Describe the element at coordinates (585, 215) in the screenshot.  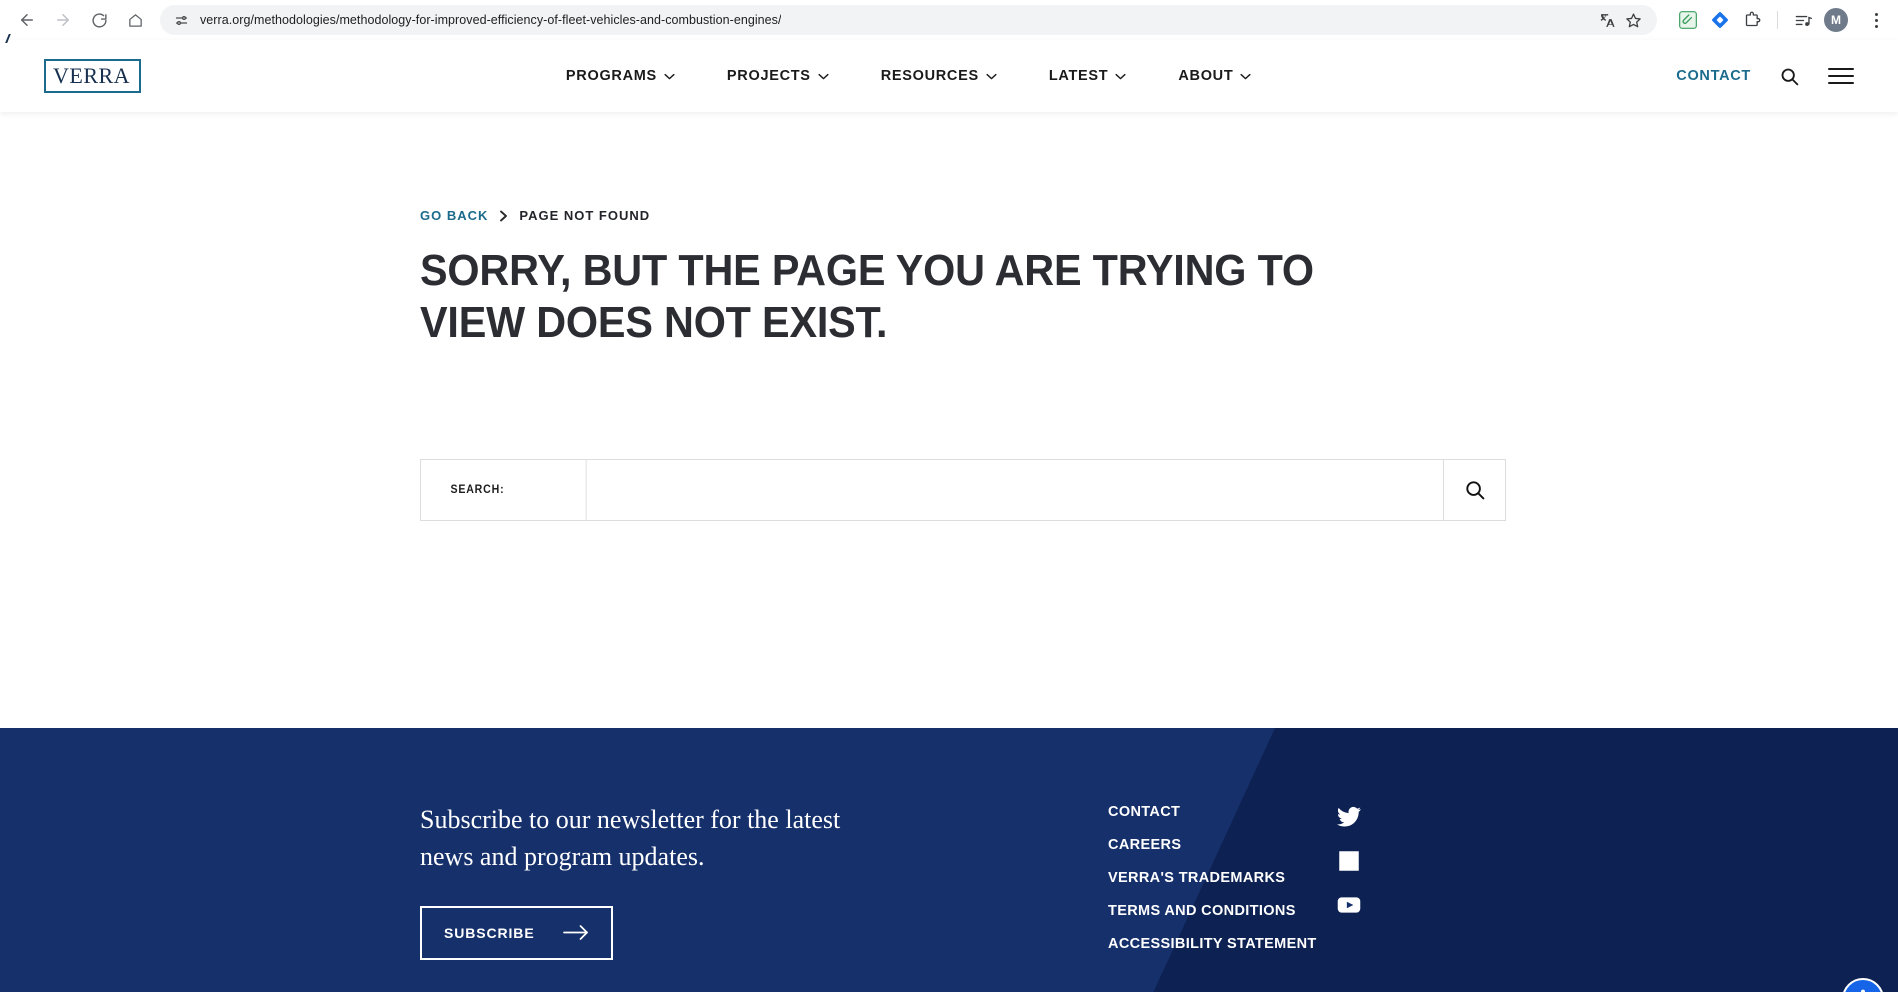
I see `breadcrumb-current: PAGE NOT FOUND` at that location.